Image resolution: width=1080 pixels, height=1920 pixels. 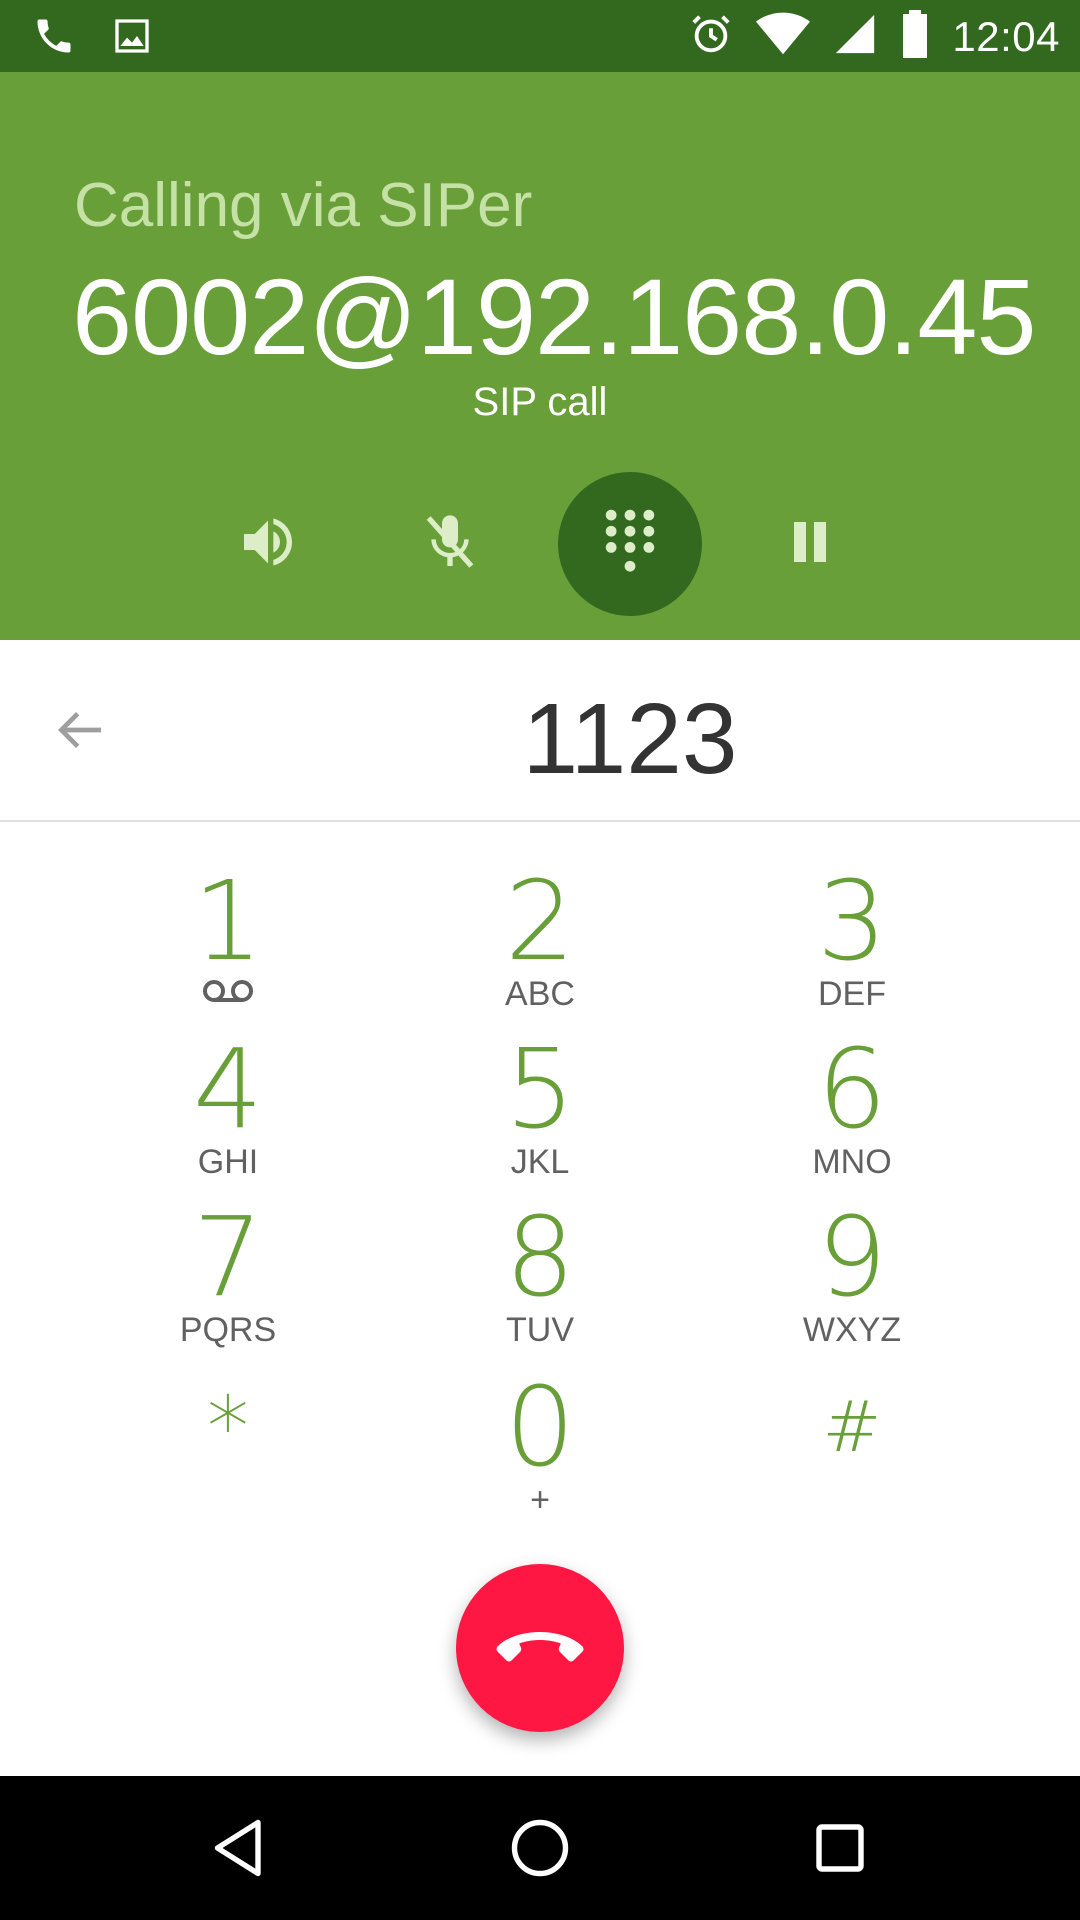 I want to click on nav-home-button, so click(x=540, y=1848).